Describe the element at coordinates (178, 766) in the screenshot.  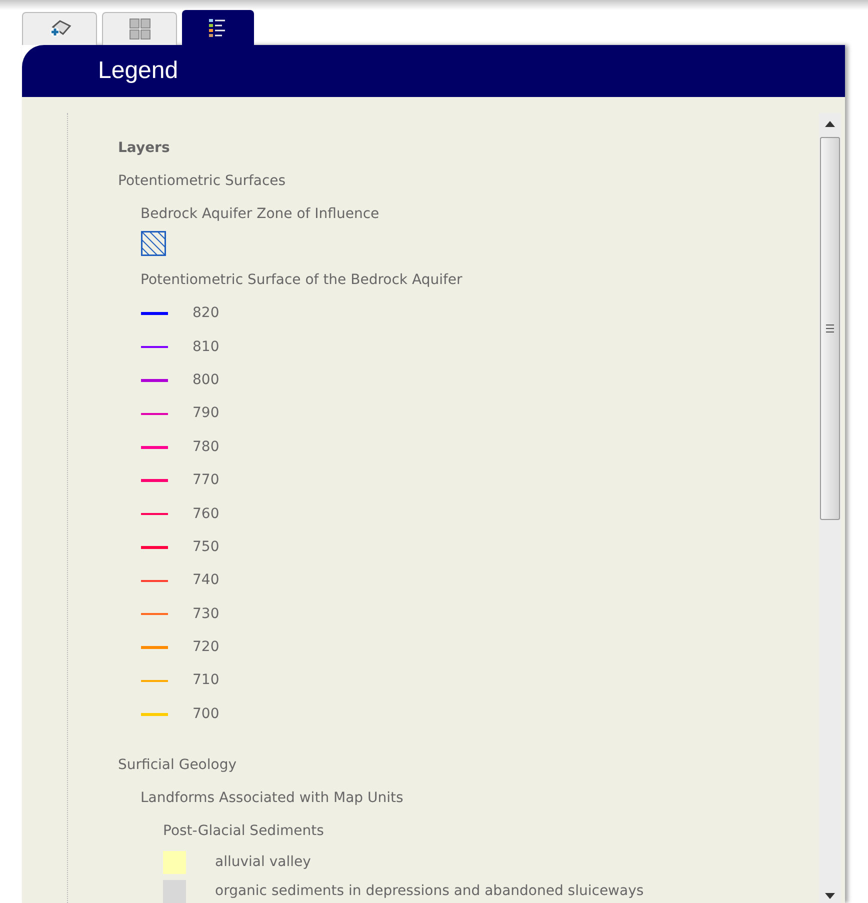
I see `legend-group-label: Surficial Geology` at that location.